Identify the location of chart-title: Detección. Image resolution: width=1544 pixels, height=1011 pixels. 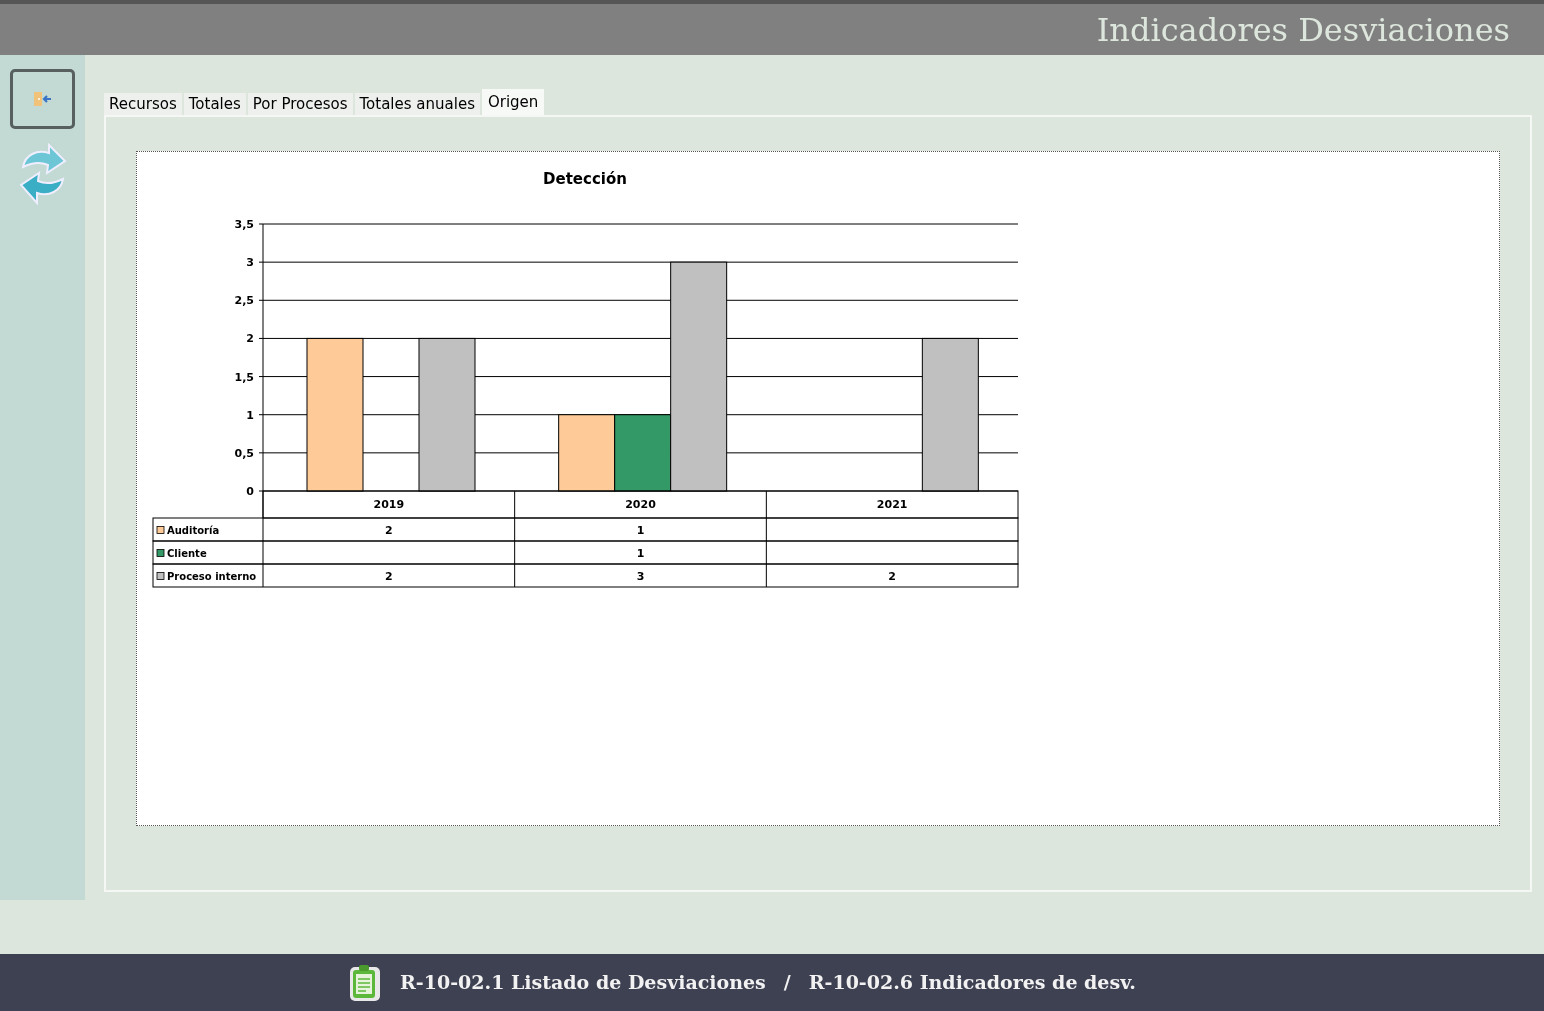
(585, 179).